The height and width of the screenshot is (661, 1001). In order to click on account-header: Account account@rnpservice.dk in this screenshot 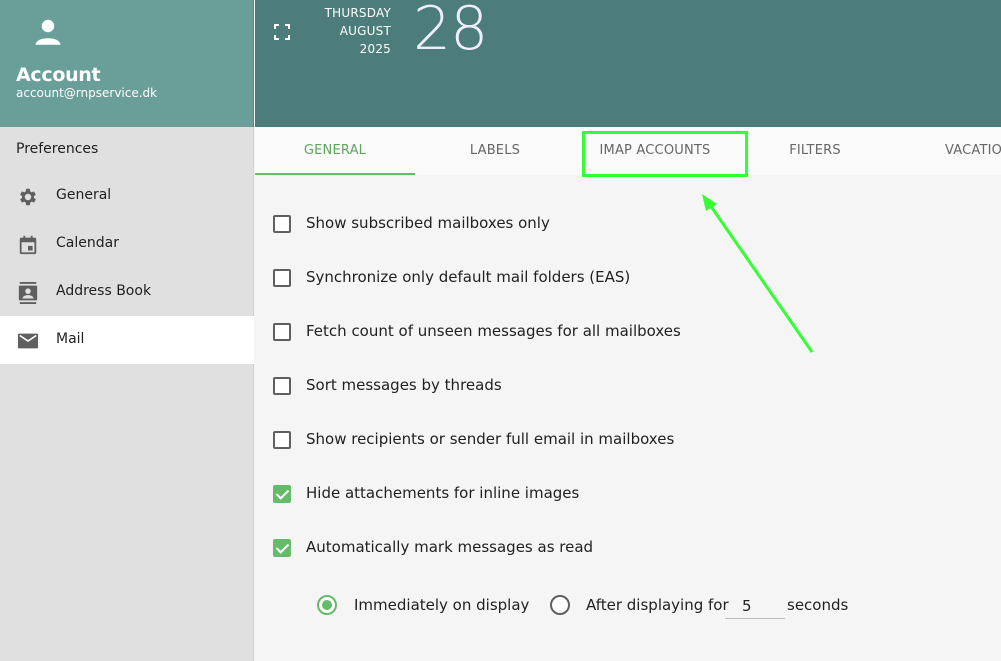, I will do `click(127, 63)`.